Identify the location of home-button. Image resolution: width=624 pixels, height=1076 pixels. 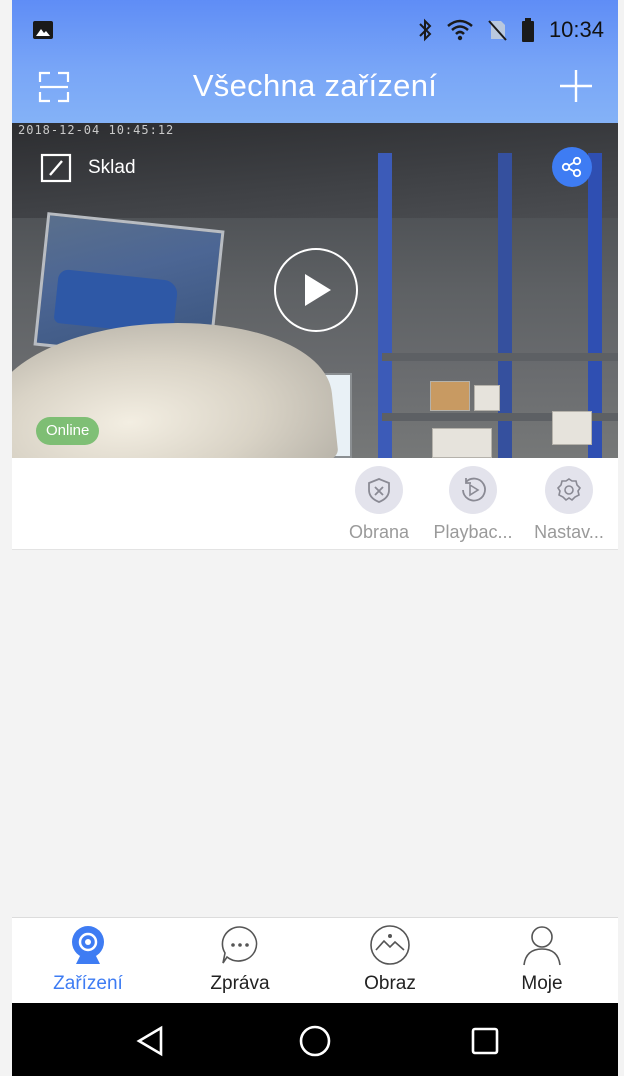
(315, 1041).